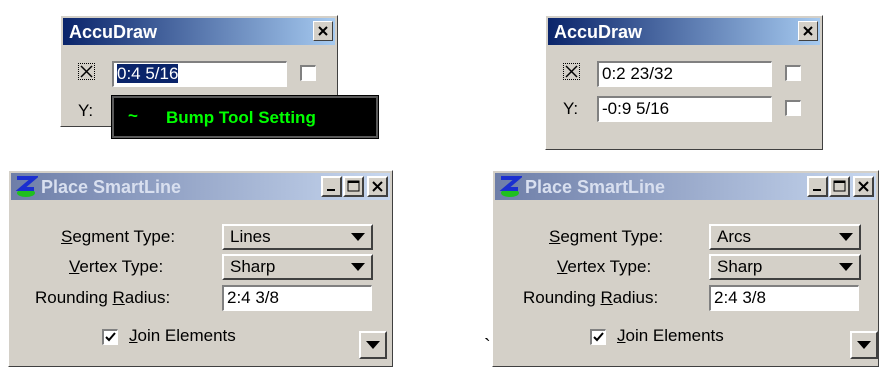 The width and height of the screenshot is (879, 367). Describe the element at coordinates (297, 237) in the screenshot. I see `segment-type-dropdown: Lines` at that location.